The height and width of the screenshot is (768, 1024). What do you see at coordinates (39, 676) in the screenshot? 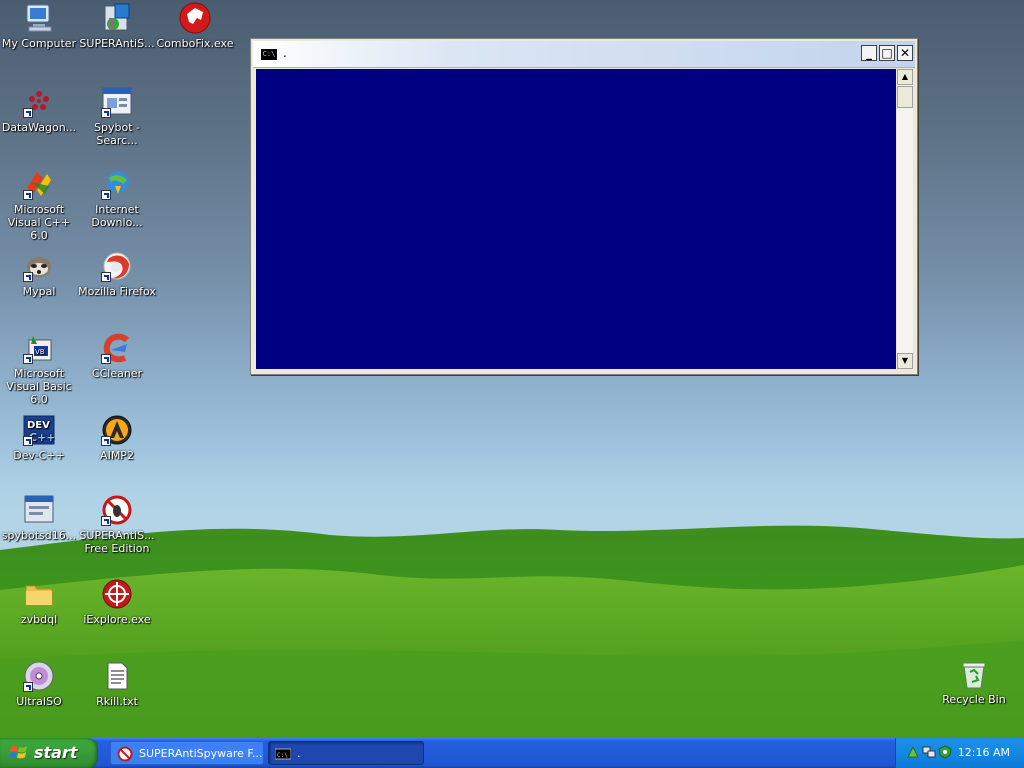
I see `ultraiso-icon` at bounding box center [39, 676].